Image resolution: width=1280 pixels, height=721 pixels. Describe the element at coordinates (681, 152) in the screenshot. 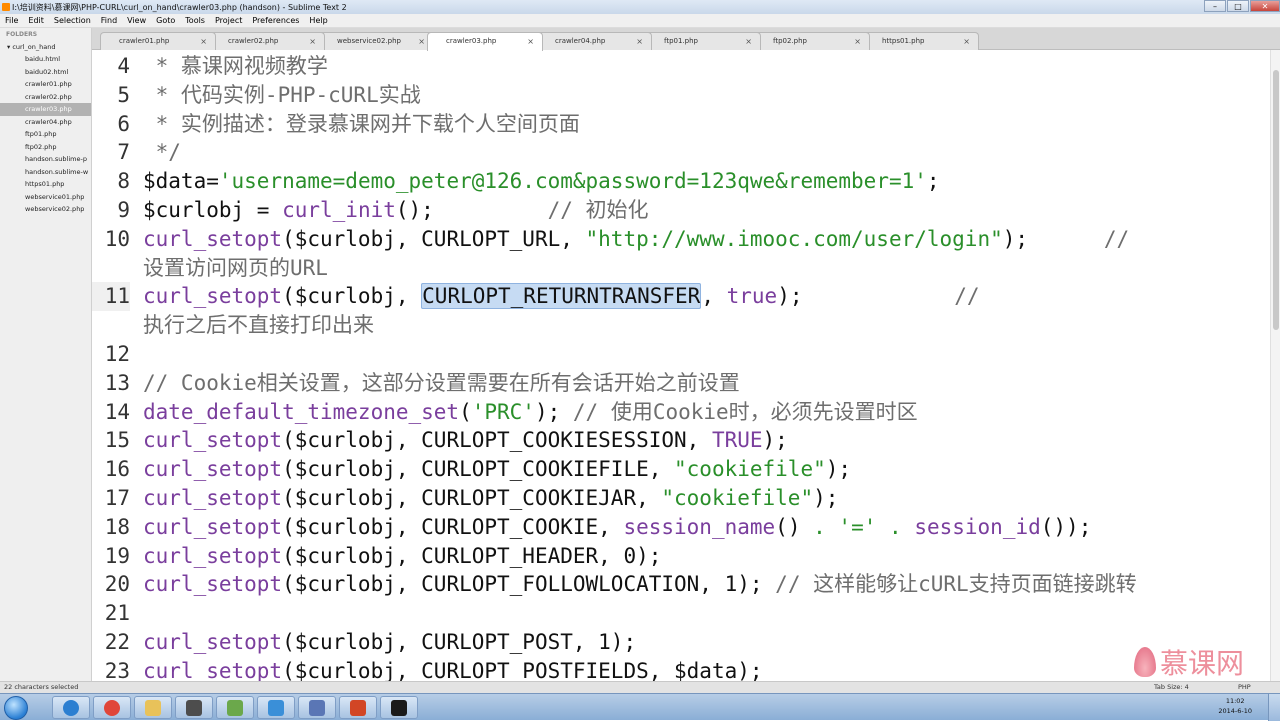

I see `code-line: 7 */` at that location.